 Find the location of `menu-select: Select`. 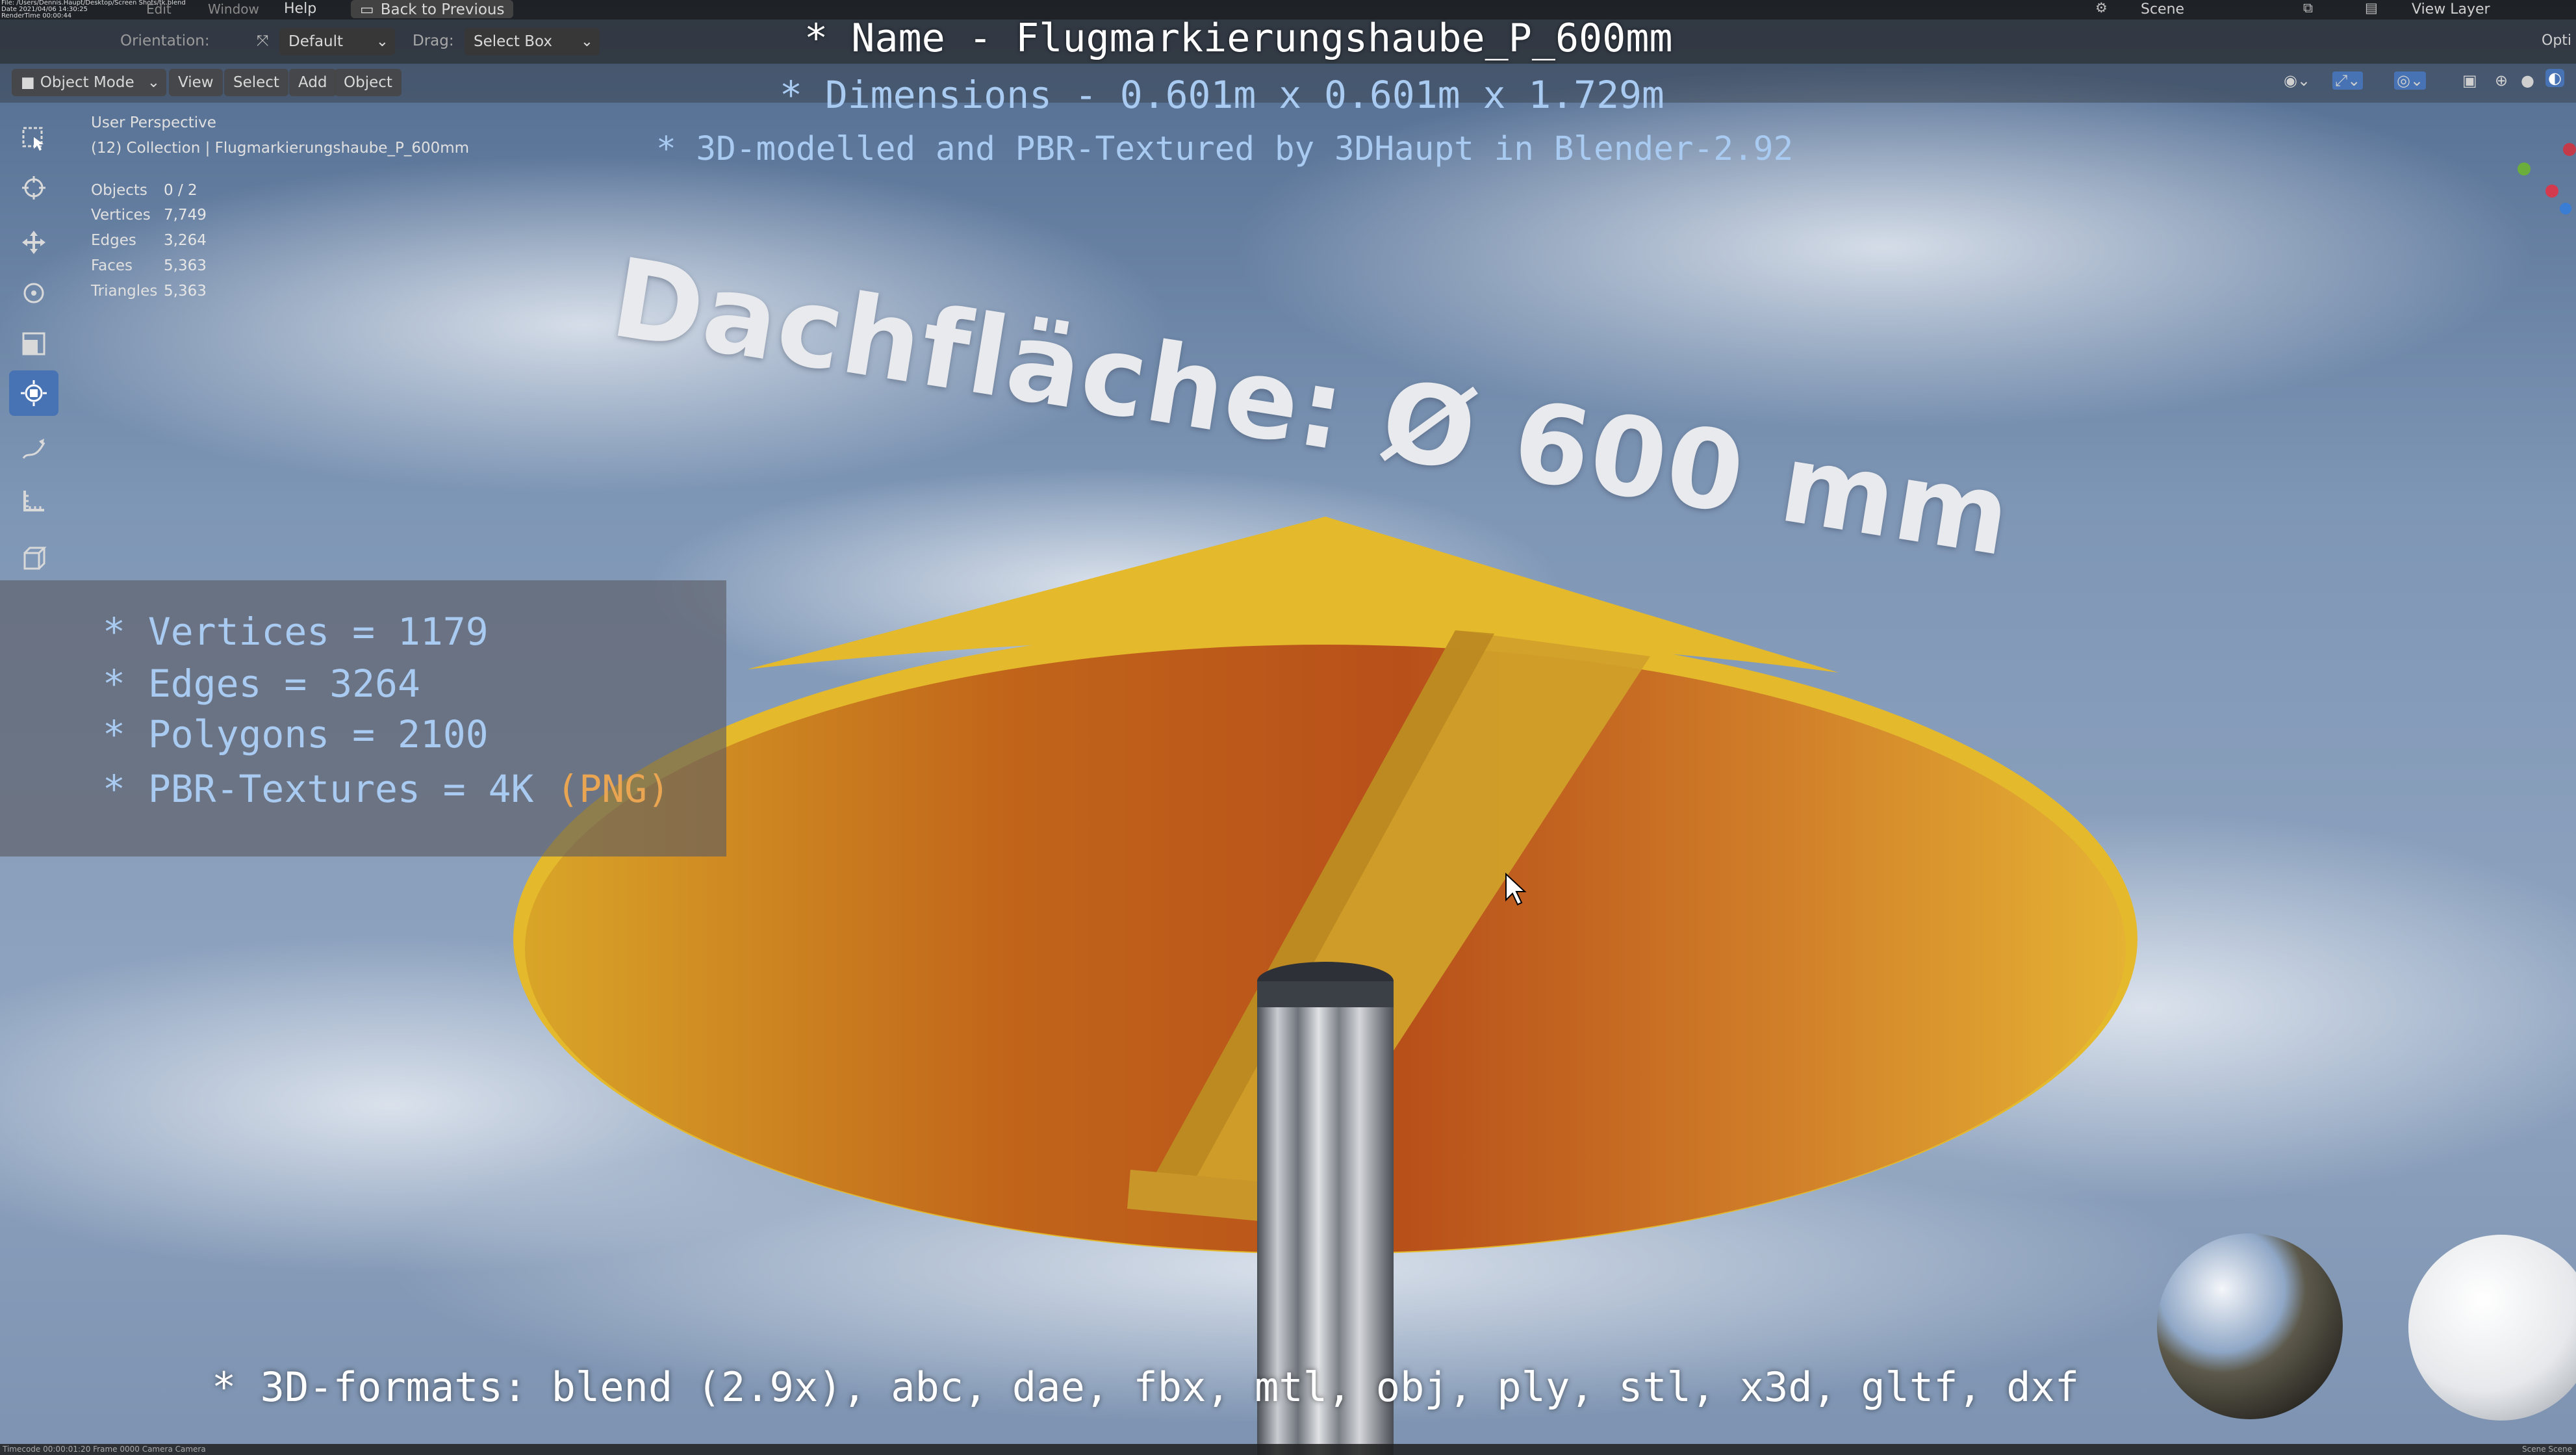

menu-select: Select is located at coordinates (256, 83).